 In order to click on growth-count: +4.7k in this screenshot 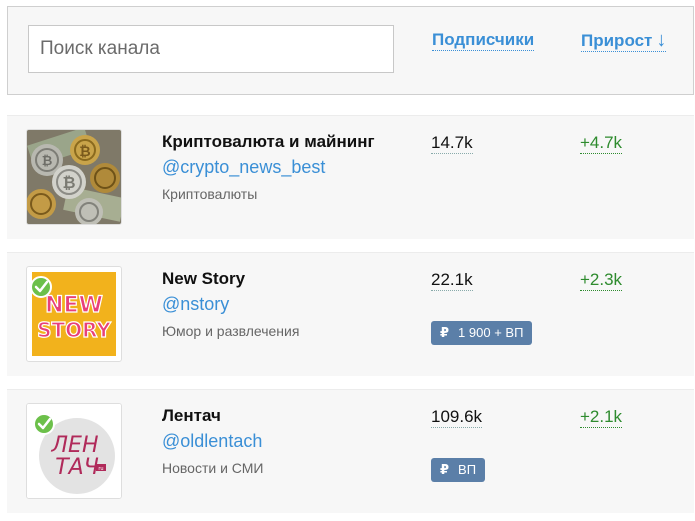, I will do `click(601, 143)`.